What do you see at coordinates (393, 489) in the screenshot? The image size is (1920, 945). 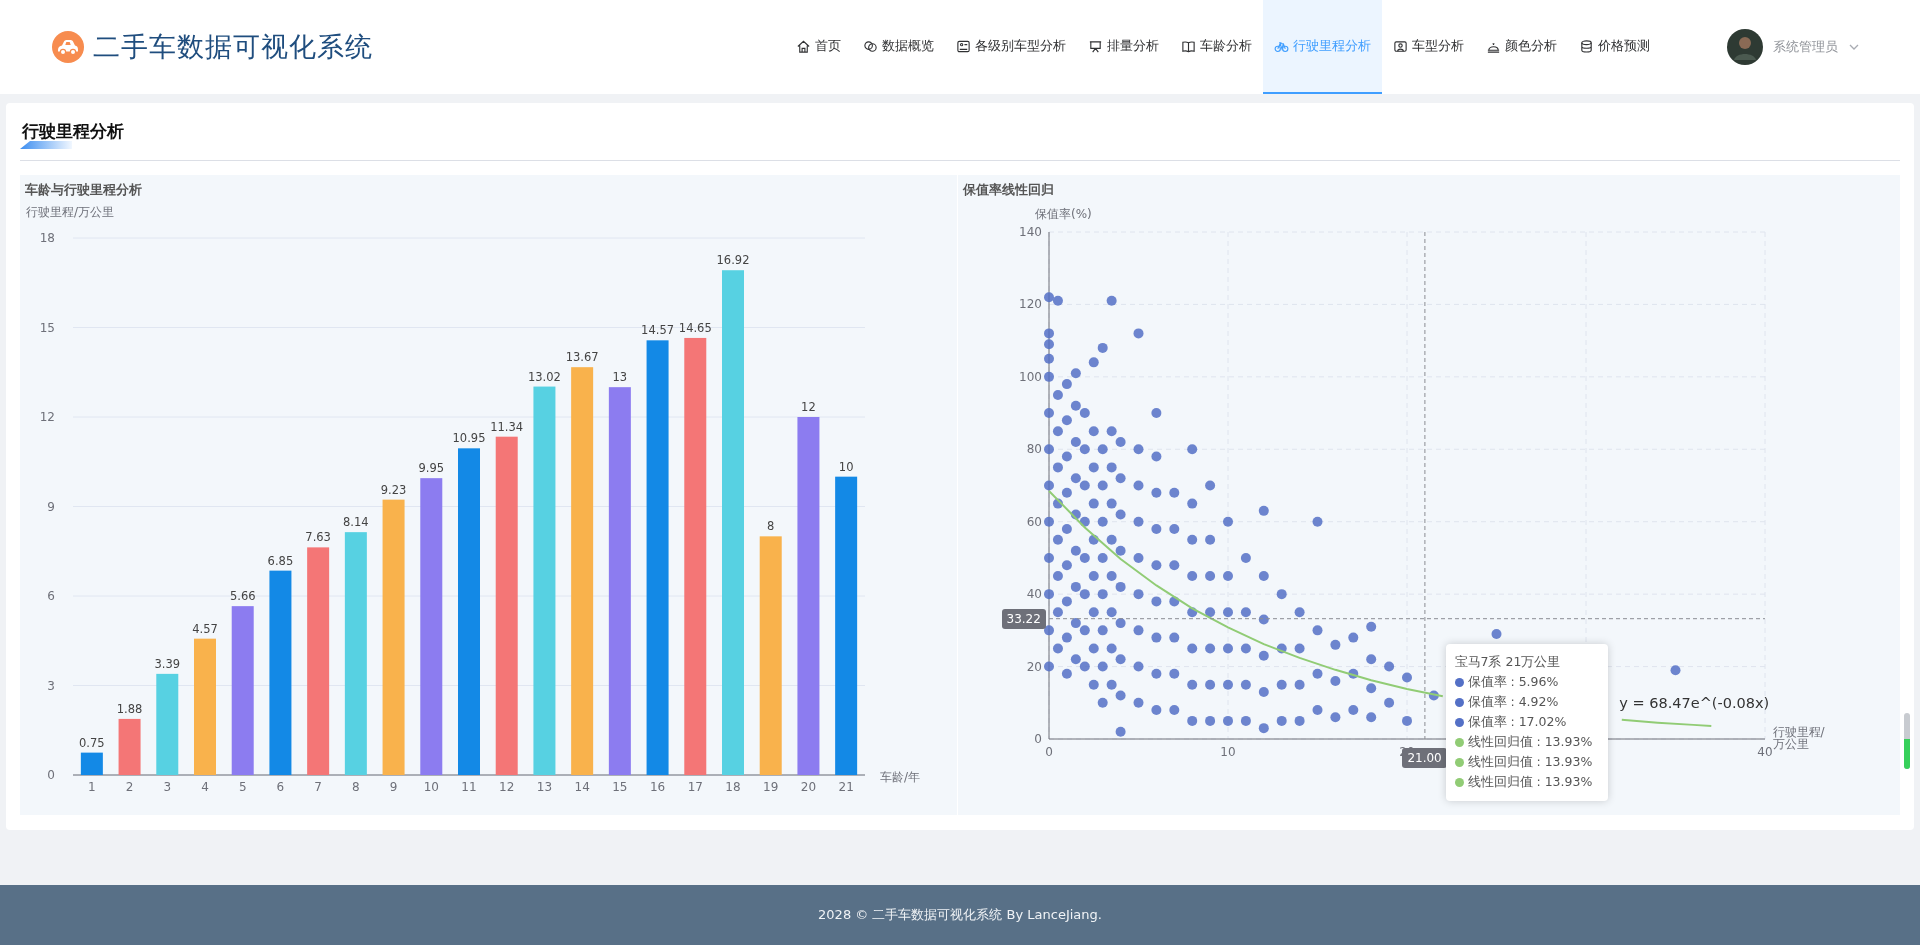 I see `data-label: 9.23` at bounding box center [393, 489].